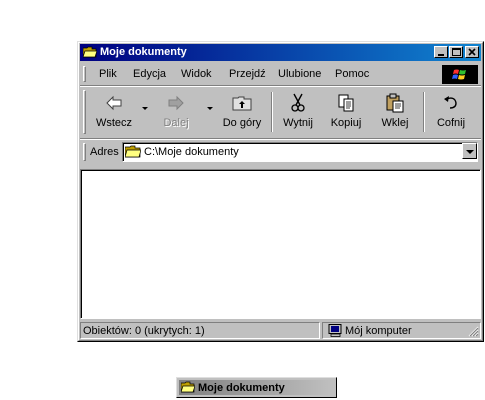 This screenshot has height=400, width=485. What do you see at coordinates (176, 112) in the screenshot?
I see `forward-button: Dalej` at bounding box center [176, 112].